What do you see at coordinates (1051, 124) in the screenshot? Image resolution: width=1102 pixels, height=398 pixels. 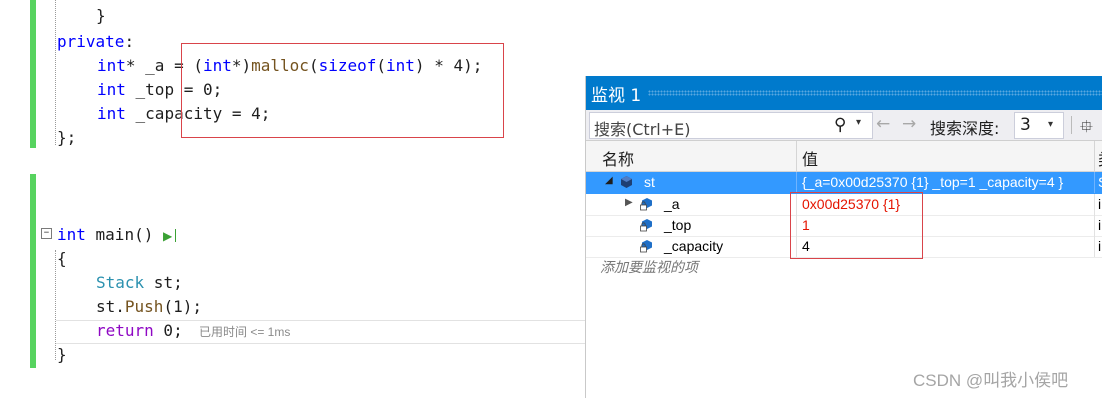 I see `chevron-down-icon: ▾` at bounding box center [1051, 124].